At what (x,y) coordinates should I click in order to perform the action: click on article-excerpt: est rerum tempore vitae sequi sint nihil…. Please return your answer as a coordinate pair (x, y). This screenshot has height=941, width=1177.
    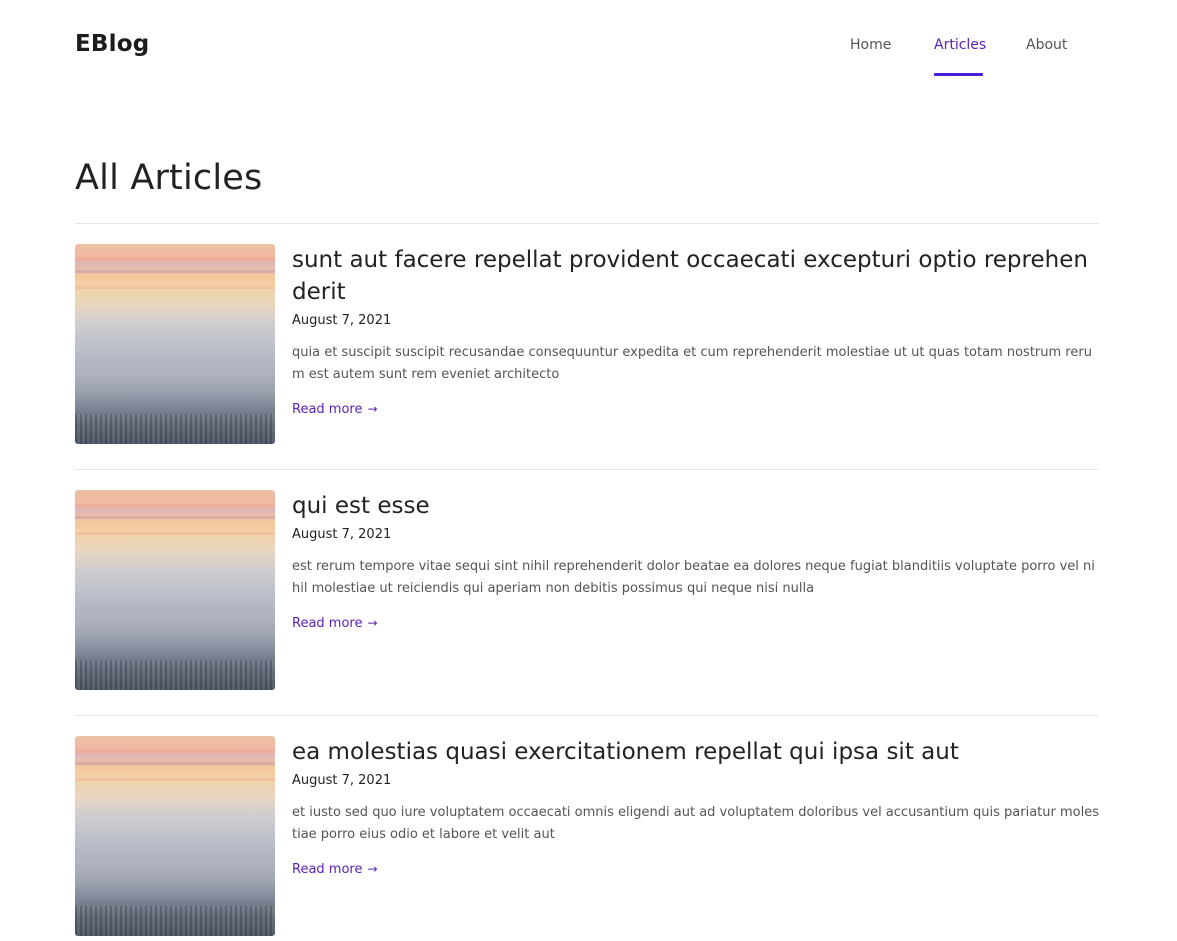
    Looking at the image, I should click on (693, 577).